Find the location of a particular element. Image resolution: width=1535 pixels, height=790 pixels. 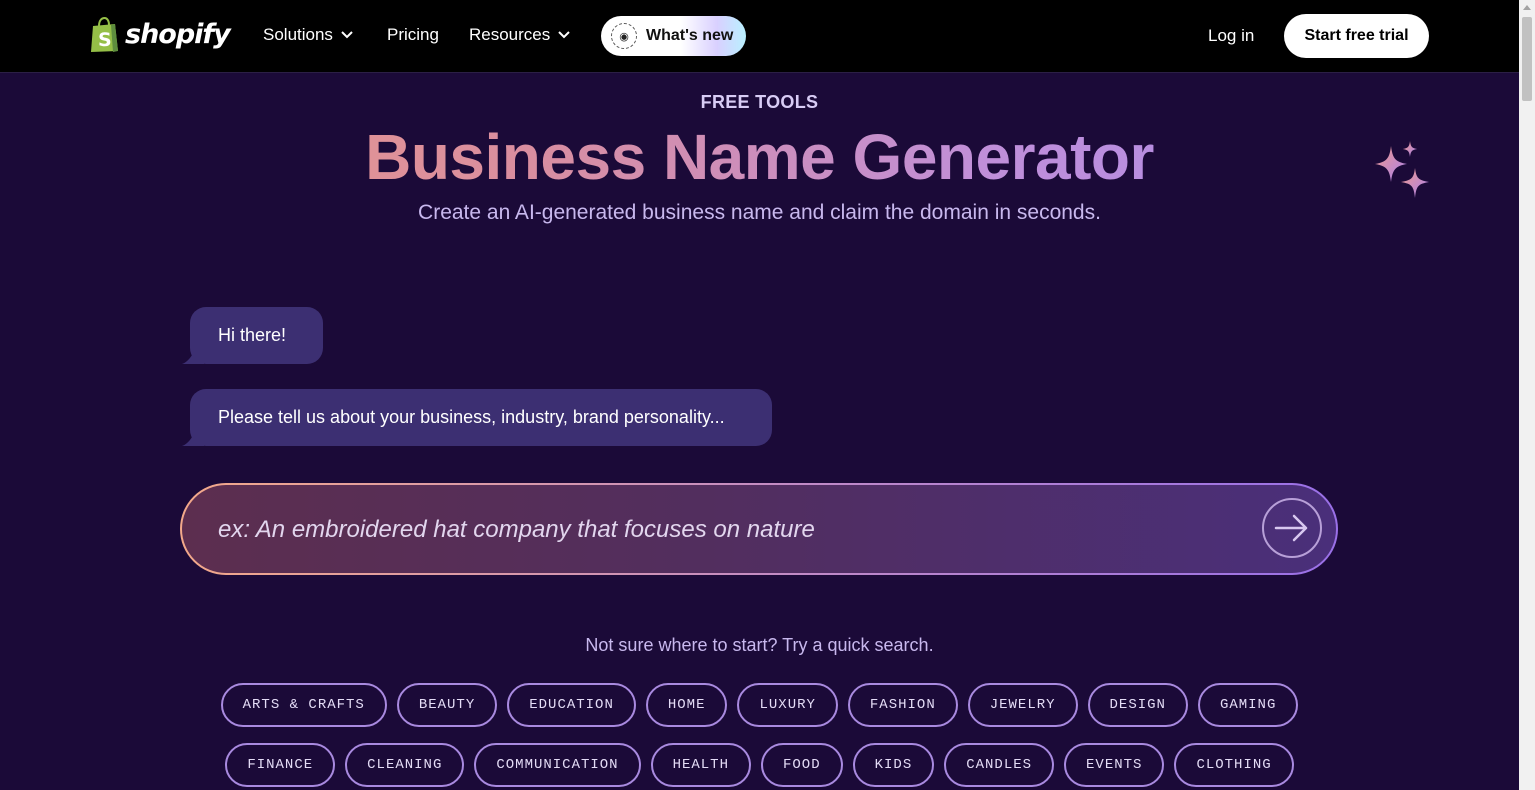

business-description-field-inner is located at coordinates (759, 530).